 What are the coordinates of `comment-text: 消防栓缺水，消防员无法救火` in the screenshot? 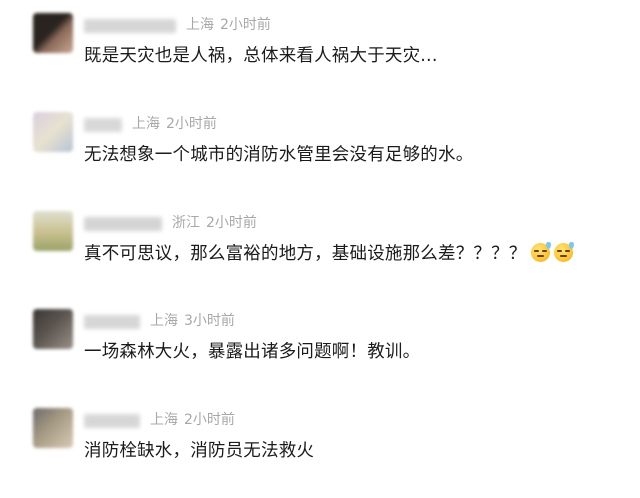 It's located at (199, 451).